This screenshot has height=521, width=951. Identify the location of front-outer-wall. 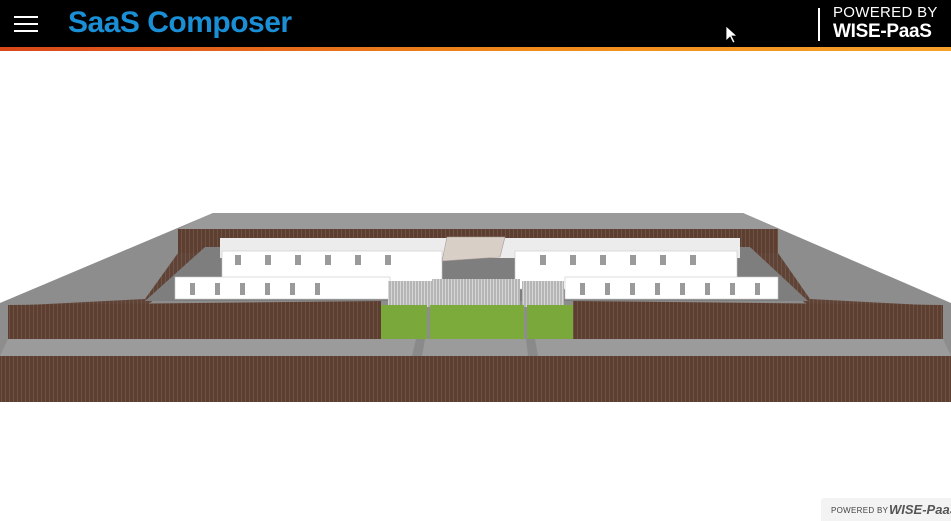
(475, 379).